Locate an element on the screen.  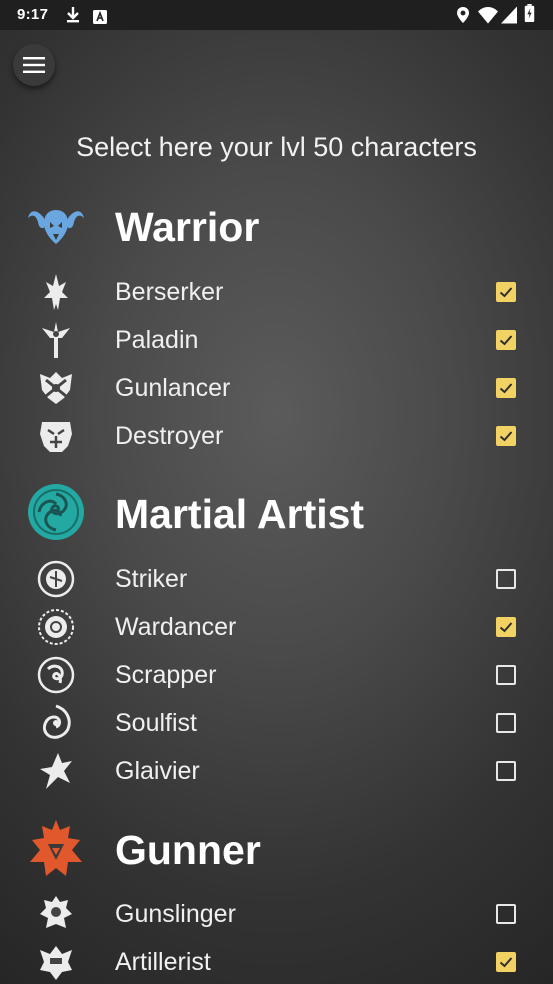
class-label-soulfist: Soulfist is located at coordinates (156, 723).